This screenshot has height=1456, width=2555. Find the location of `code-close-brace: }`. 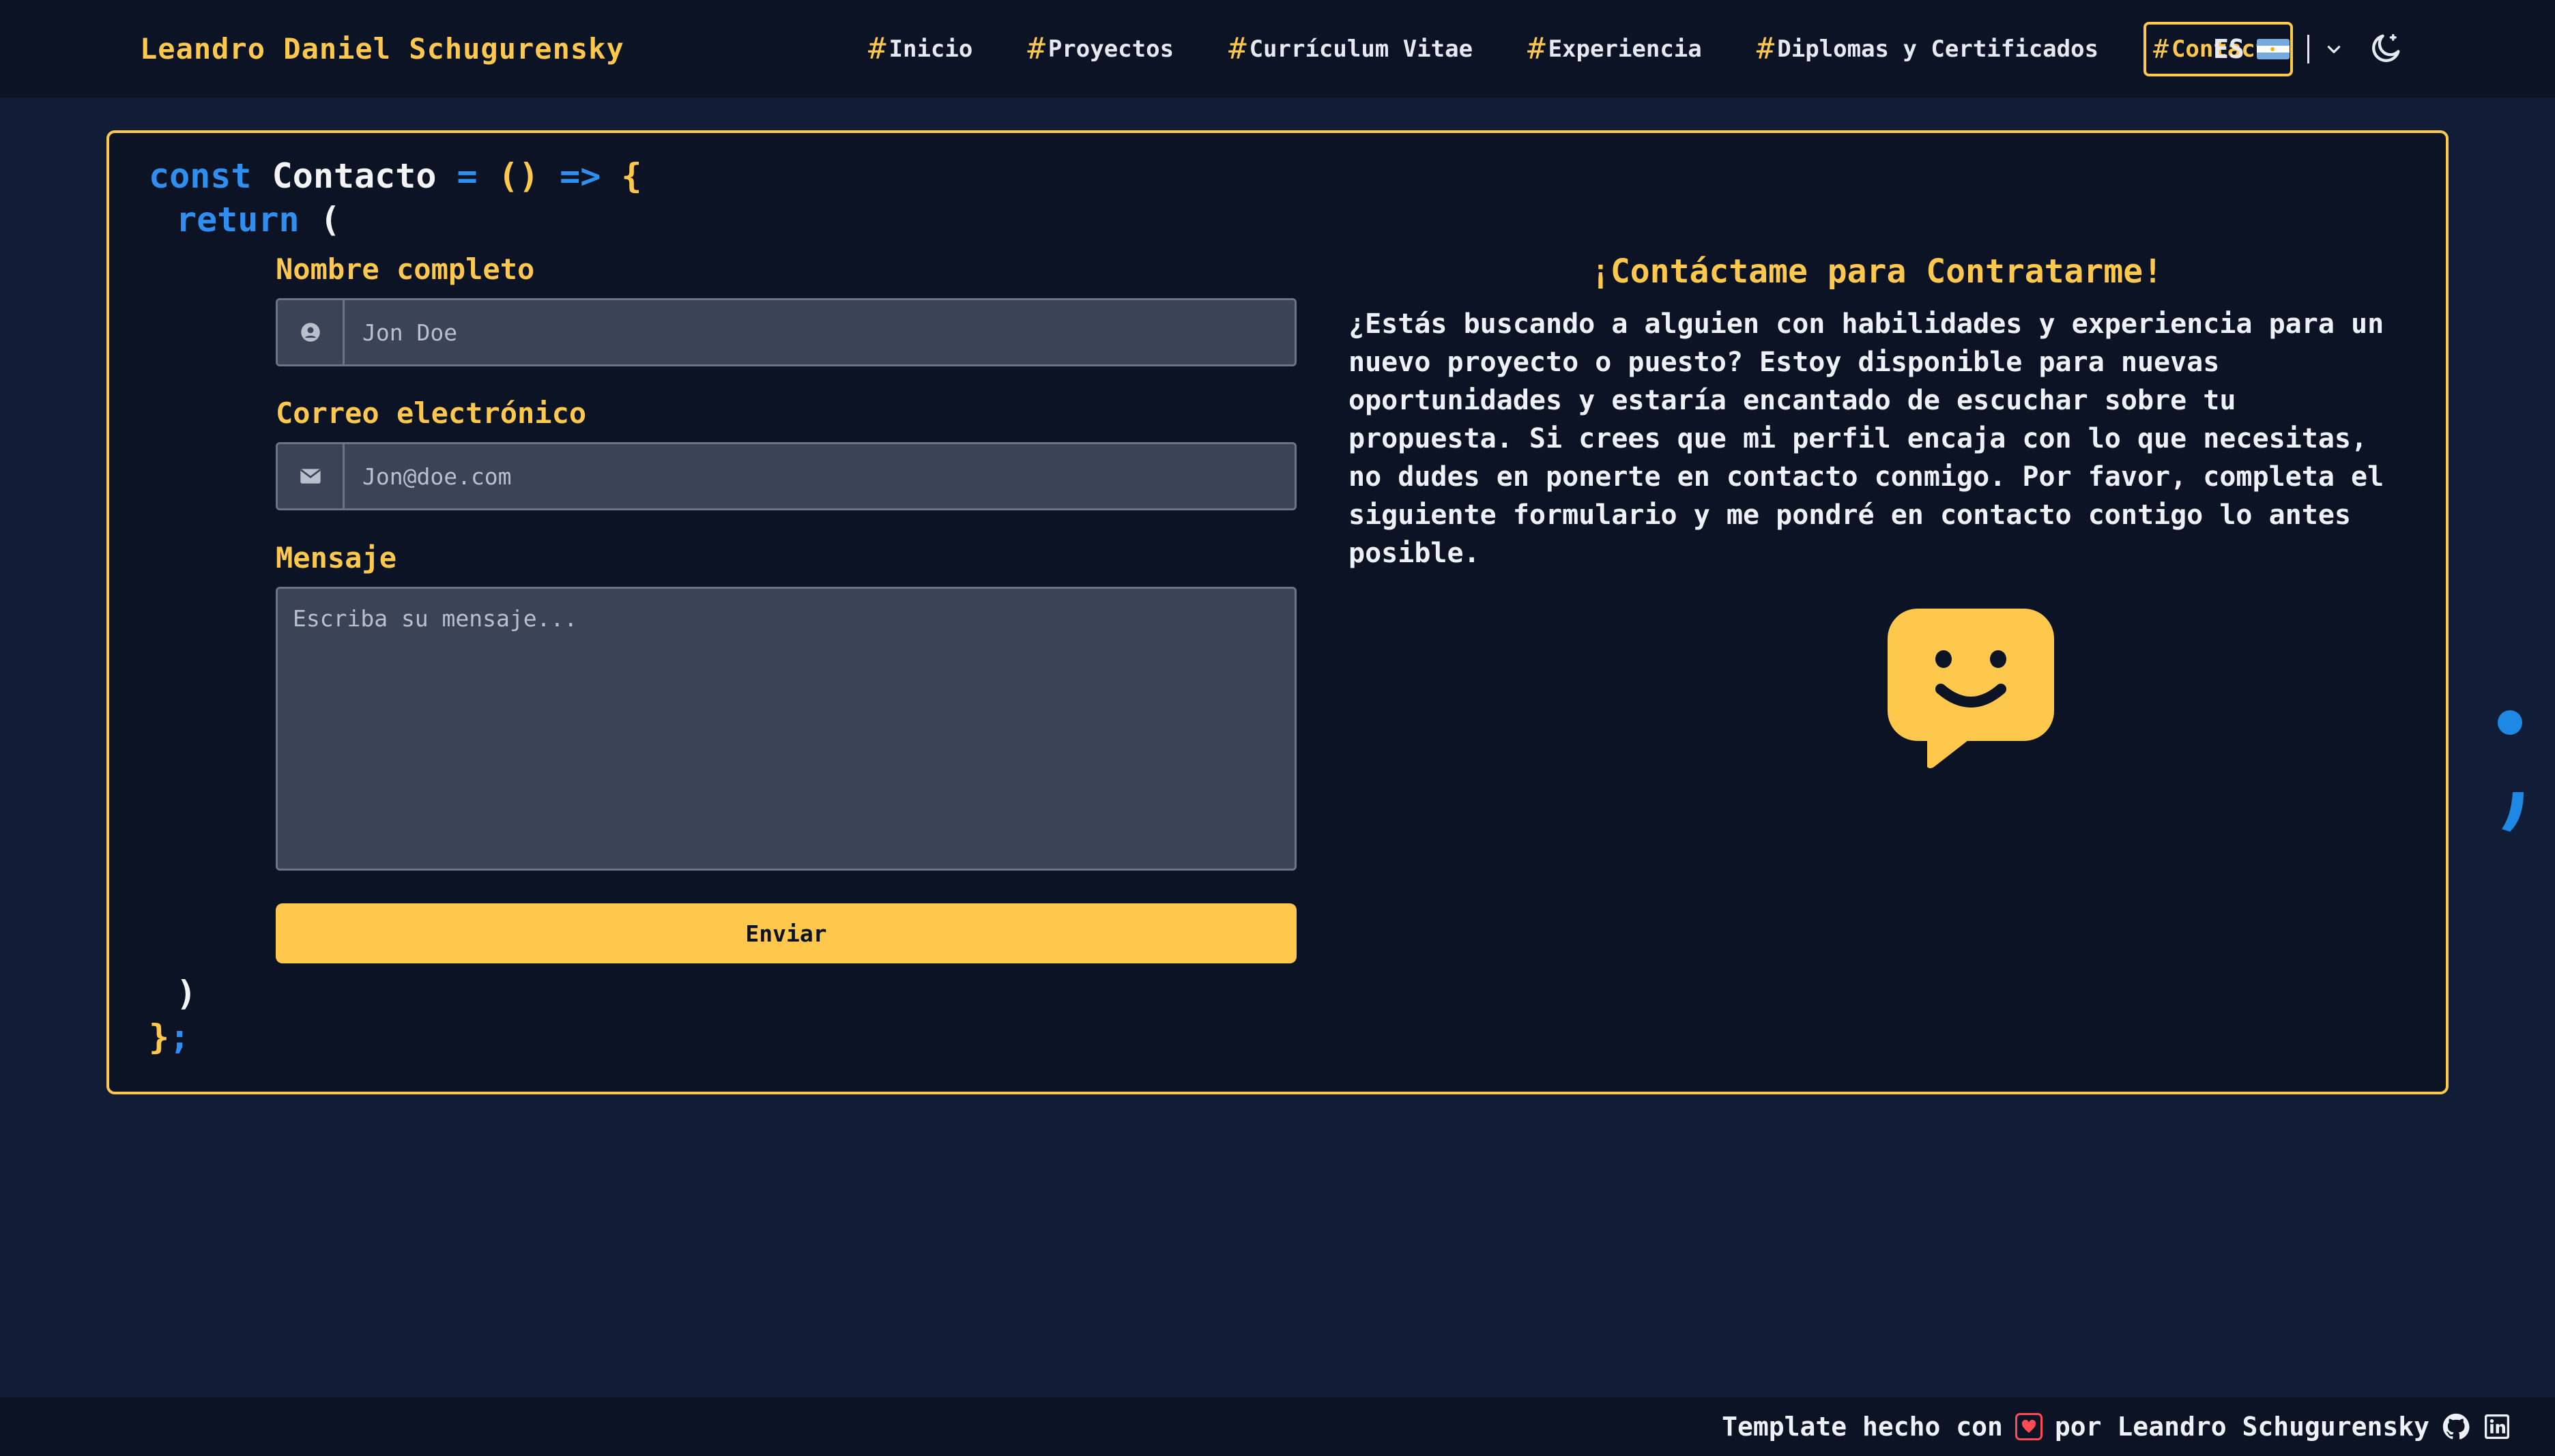

code-close-brace: } is located at coordinates (159, 1037).